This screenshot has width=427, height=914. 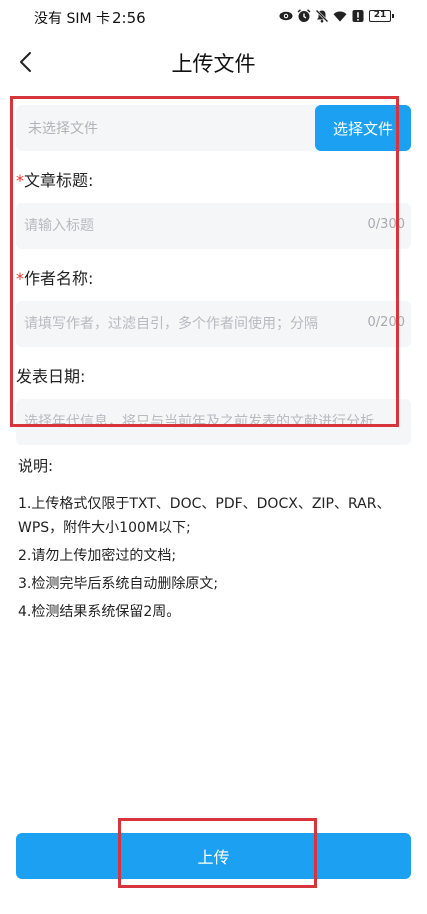 I want to click on date-label-text: 发表日期:, so click(x=51, y=376).